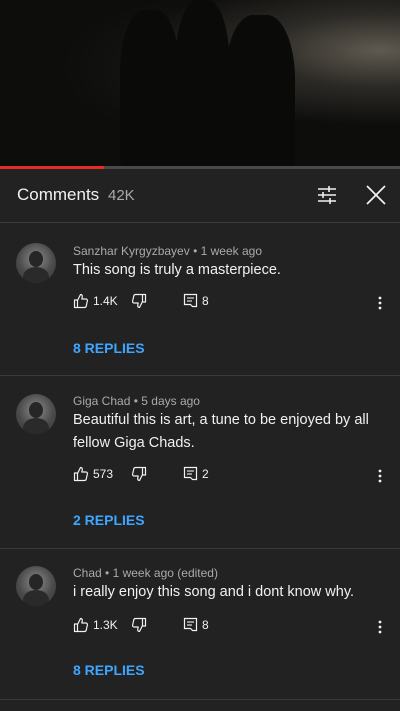 The image size is (400, 711). What do you see at coordinates (165, 573) in the screenshot?
I see `comment-time: 1 week ago (edited)` at bounding box center [165, 573].